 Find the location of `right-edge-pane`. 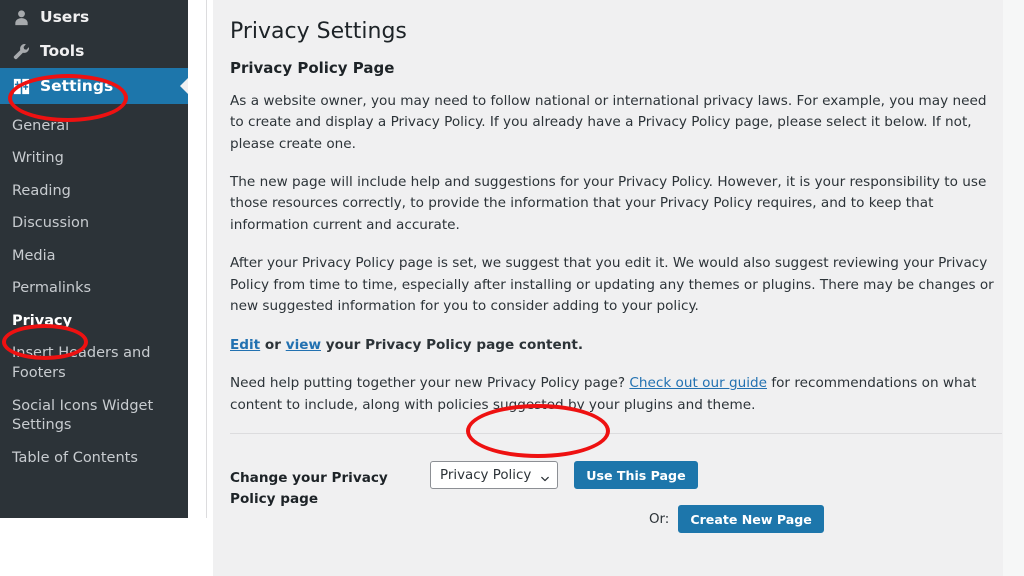

right-edge-pane is located at coordinates (1013, 288).